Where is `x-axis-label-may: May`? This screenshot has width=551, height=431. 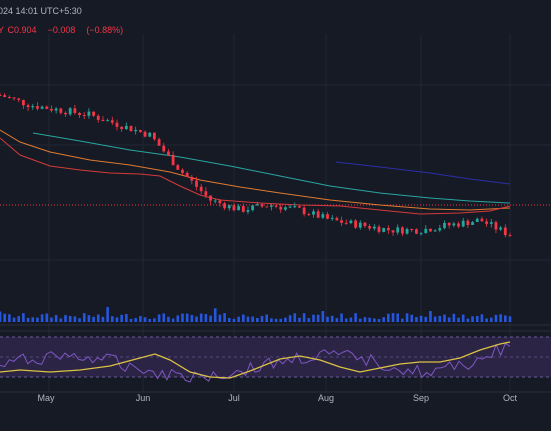 x-axis-label-may: May is located at coordinates (46, 398).